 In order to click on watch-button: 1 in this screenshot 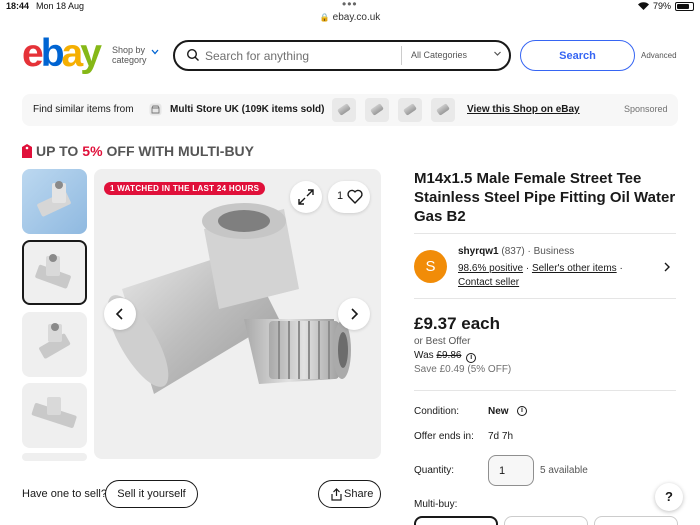, I will do `click(349, 197)`.